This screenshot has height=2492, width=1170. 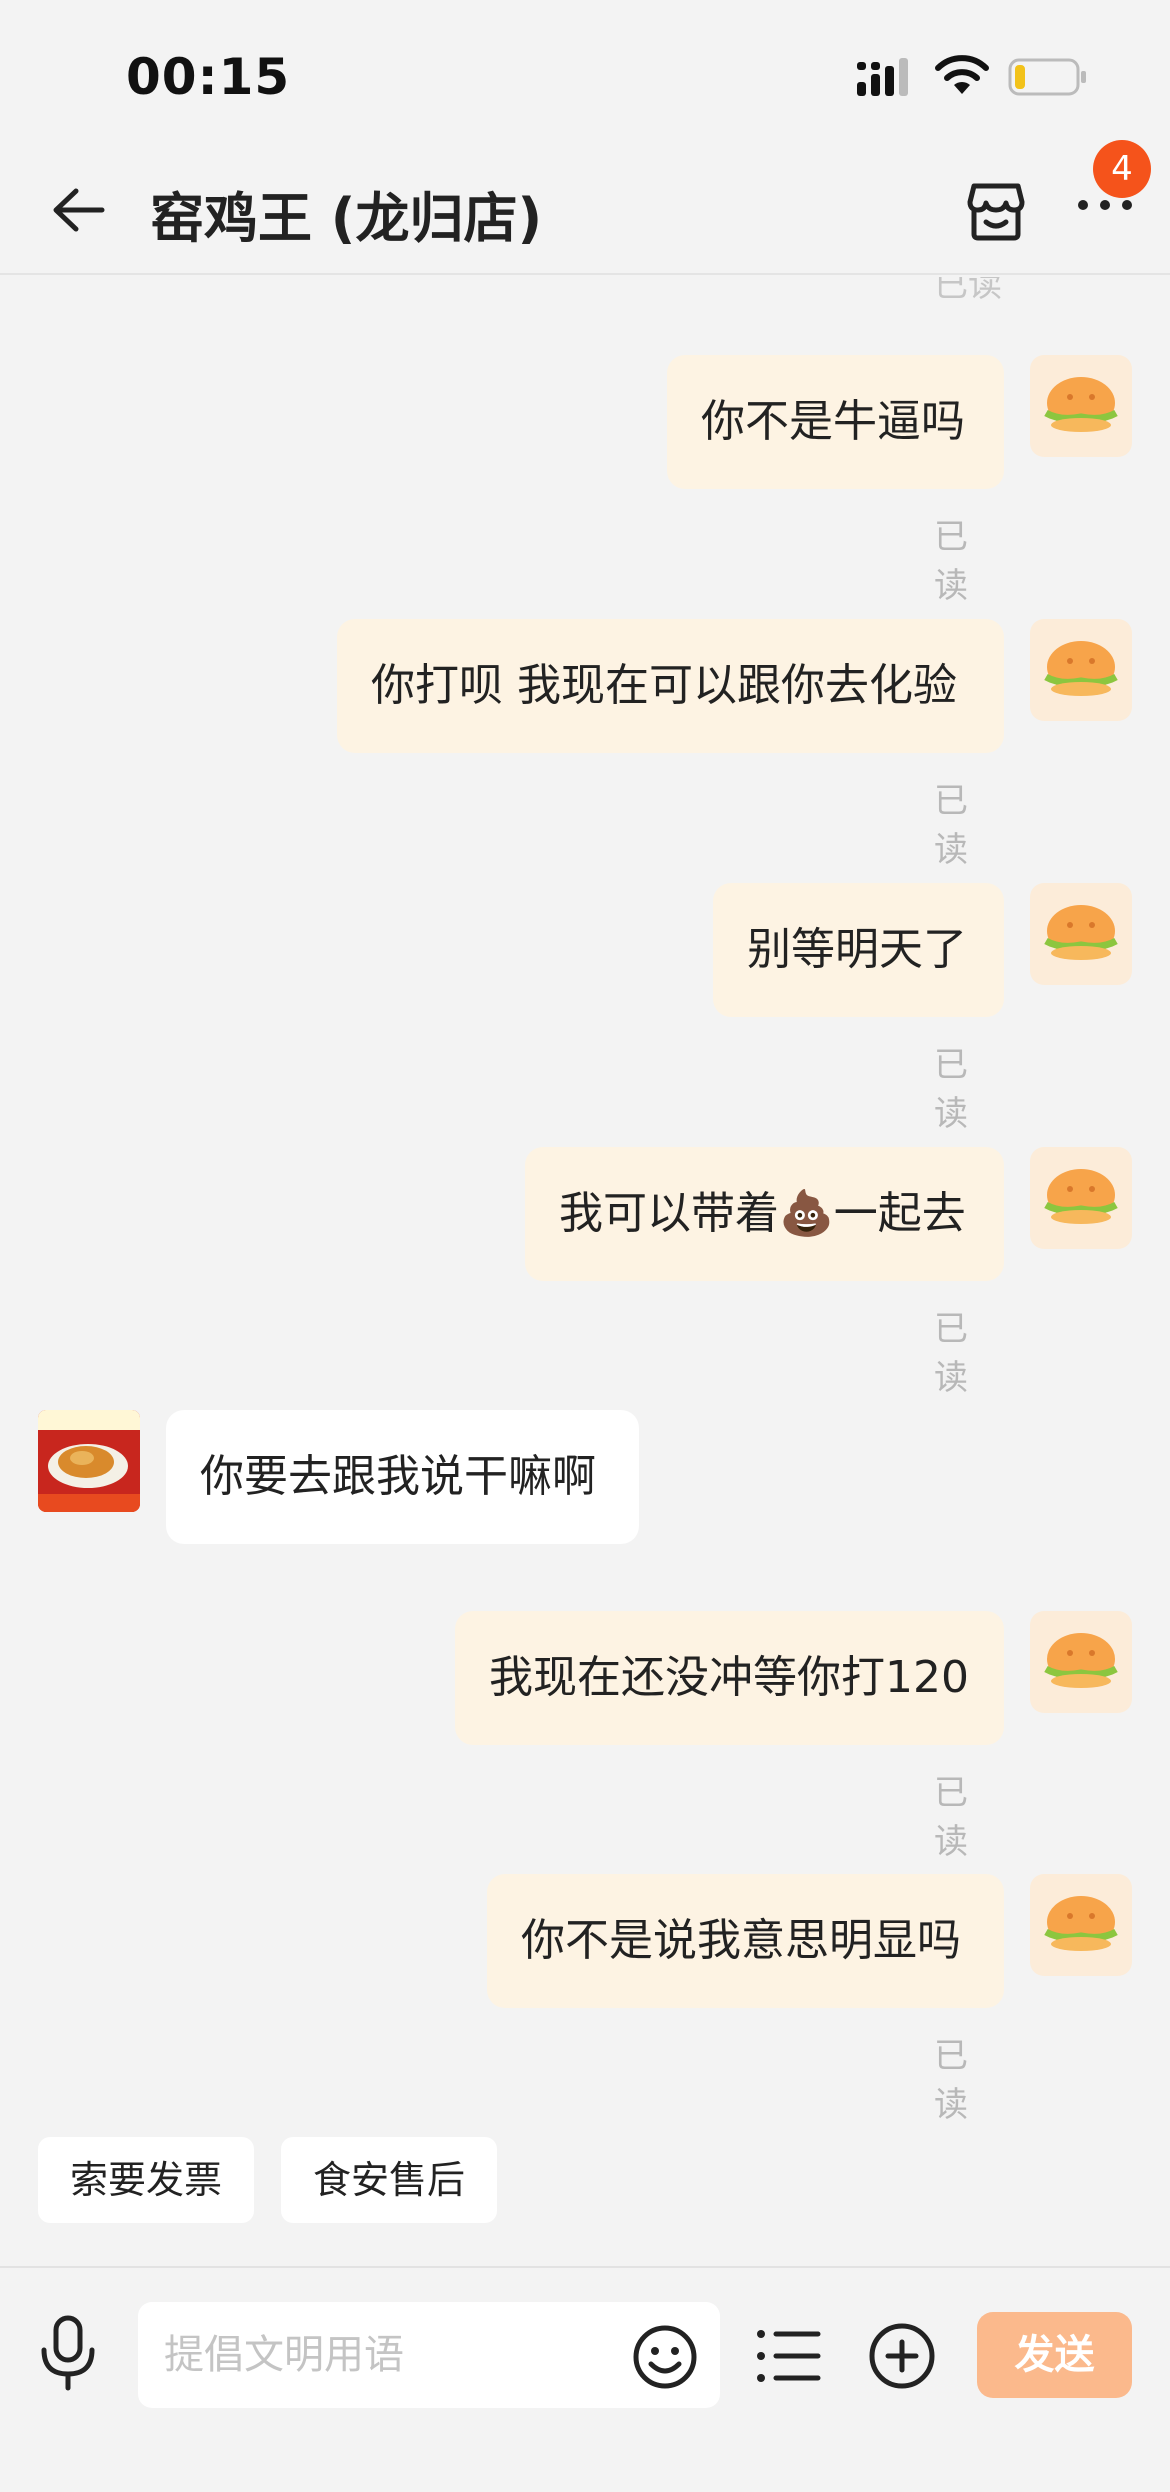 What do you see at coordinates (835, 422) in the screenshot?
I see `outgoing-message-bubble: 你不是牛逼吗` at bounding box center [835, 422].